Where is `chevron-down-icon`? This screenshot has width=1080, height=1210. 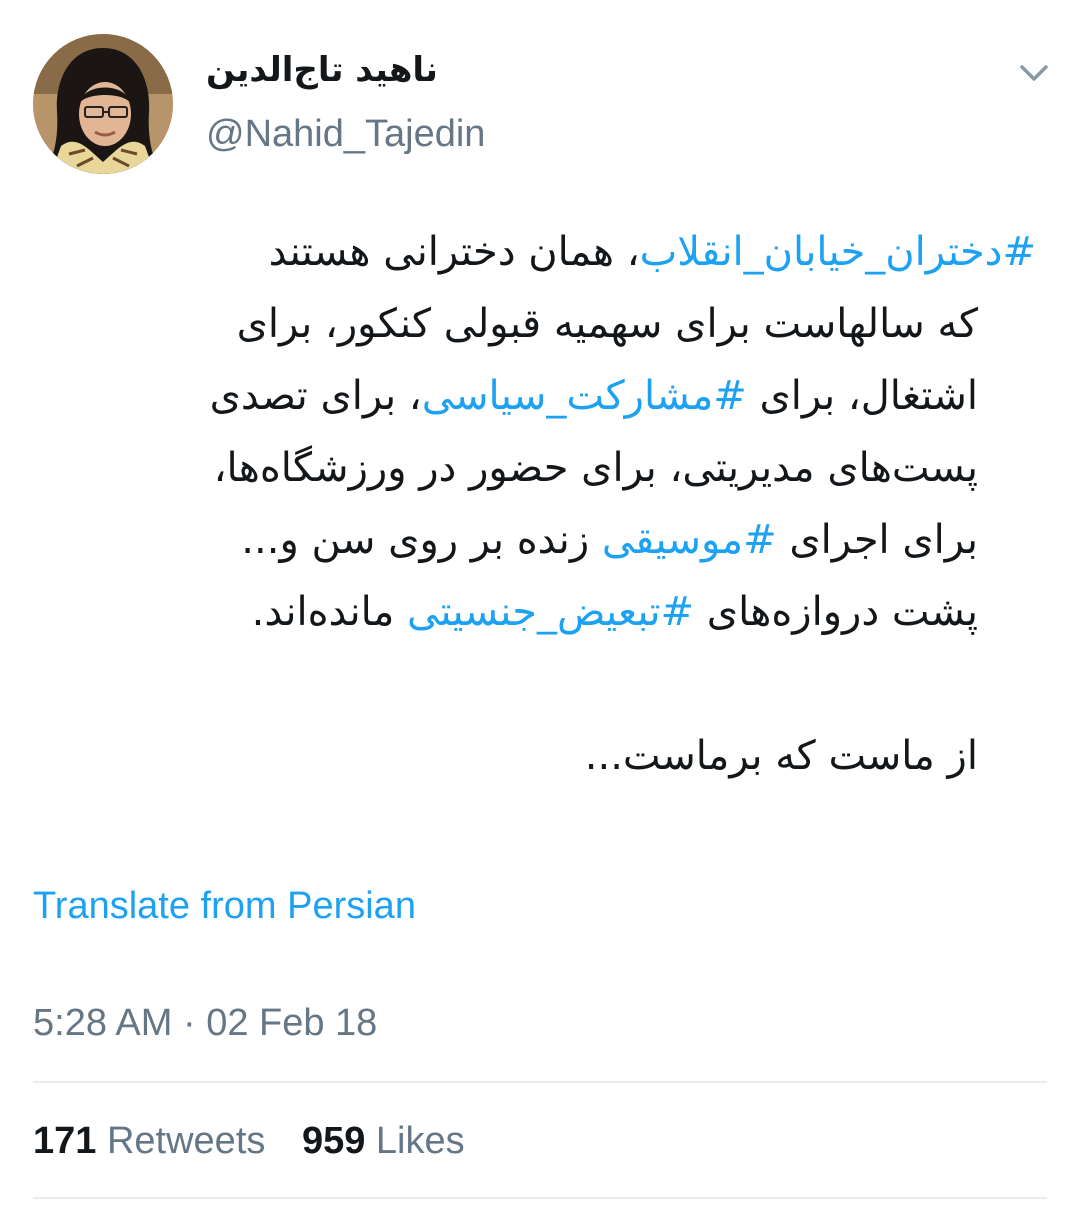 chevron-down-icon is located at coordinates (1034, 73).